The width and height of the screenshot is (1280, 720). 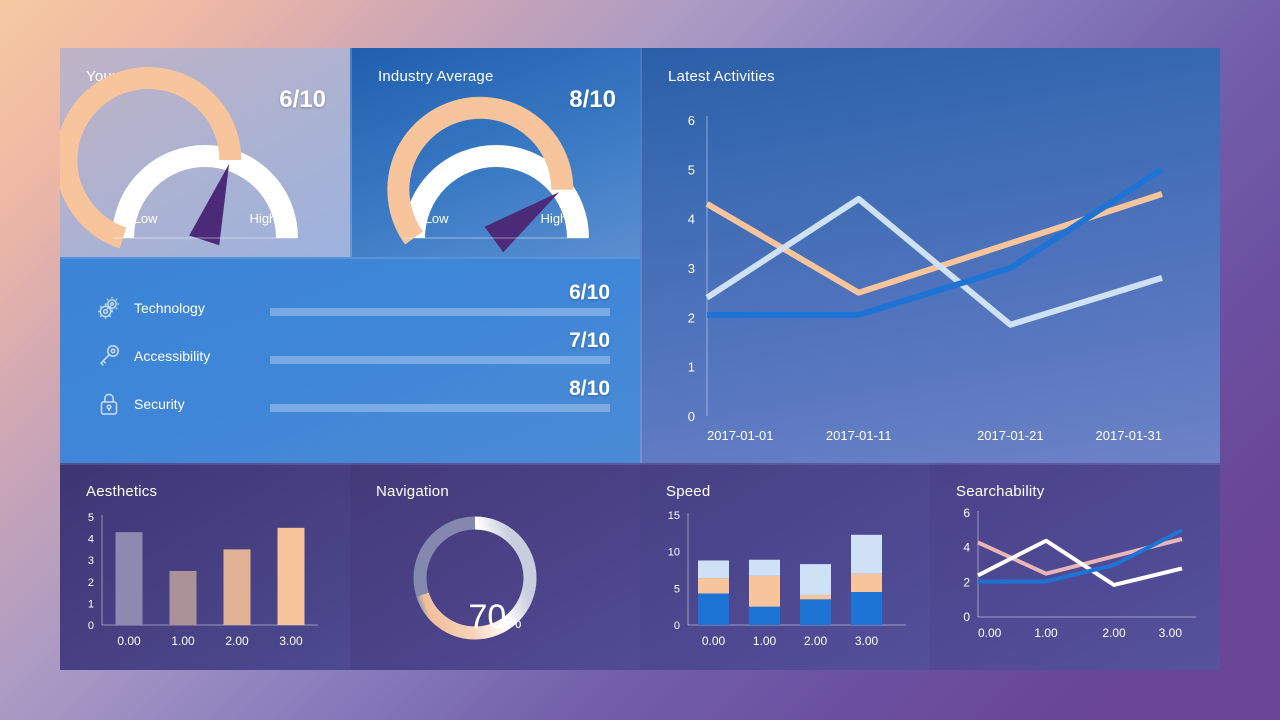 What do you see at coordinates (674, 516) in the screenshot?
I see `y-tick-label: 15` at bounding box center [674, 516].